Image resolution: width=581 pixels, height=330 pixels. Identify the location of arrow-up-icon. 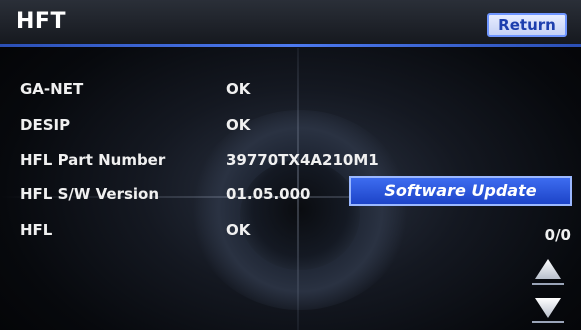
(548, 272).